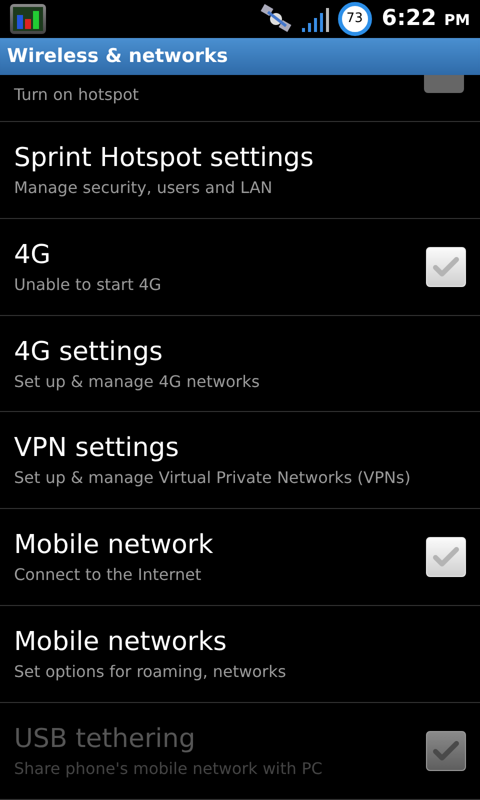 The height and width of the screenshot is (800, 480). I want to click on row-title: Mobile network, so click(114, 545).